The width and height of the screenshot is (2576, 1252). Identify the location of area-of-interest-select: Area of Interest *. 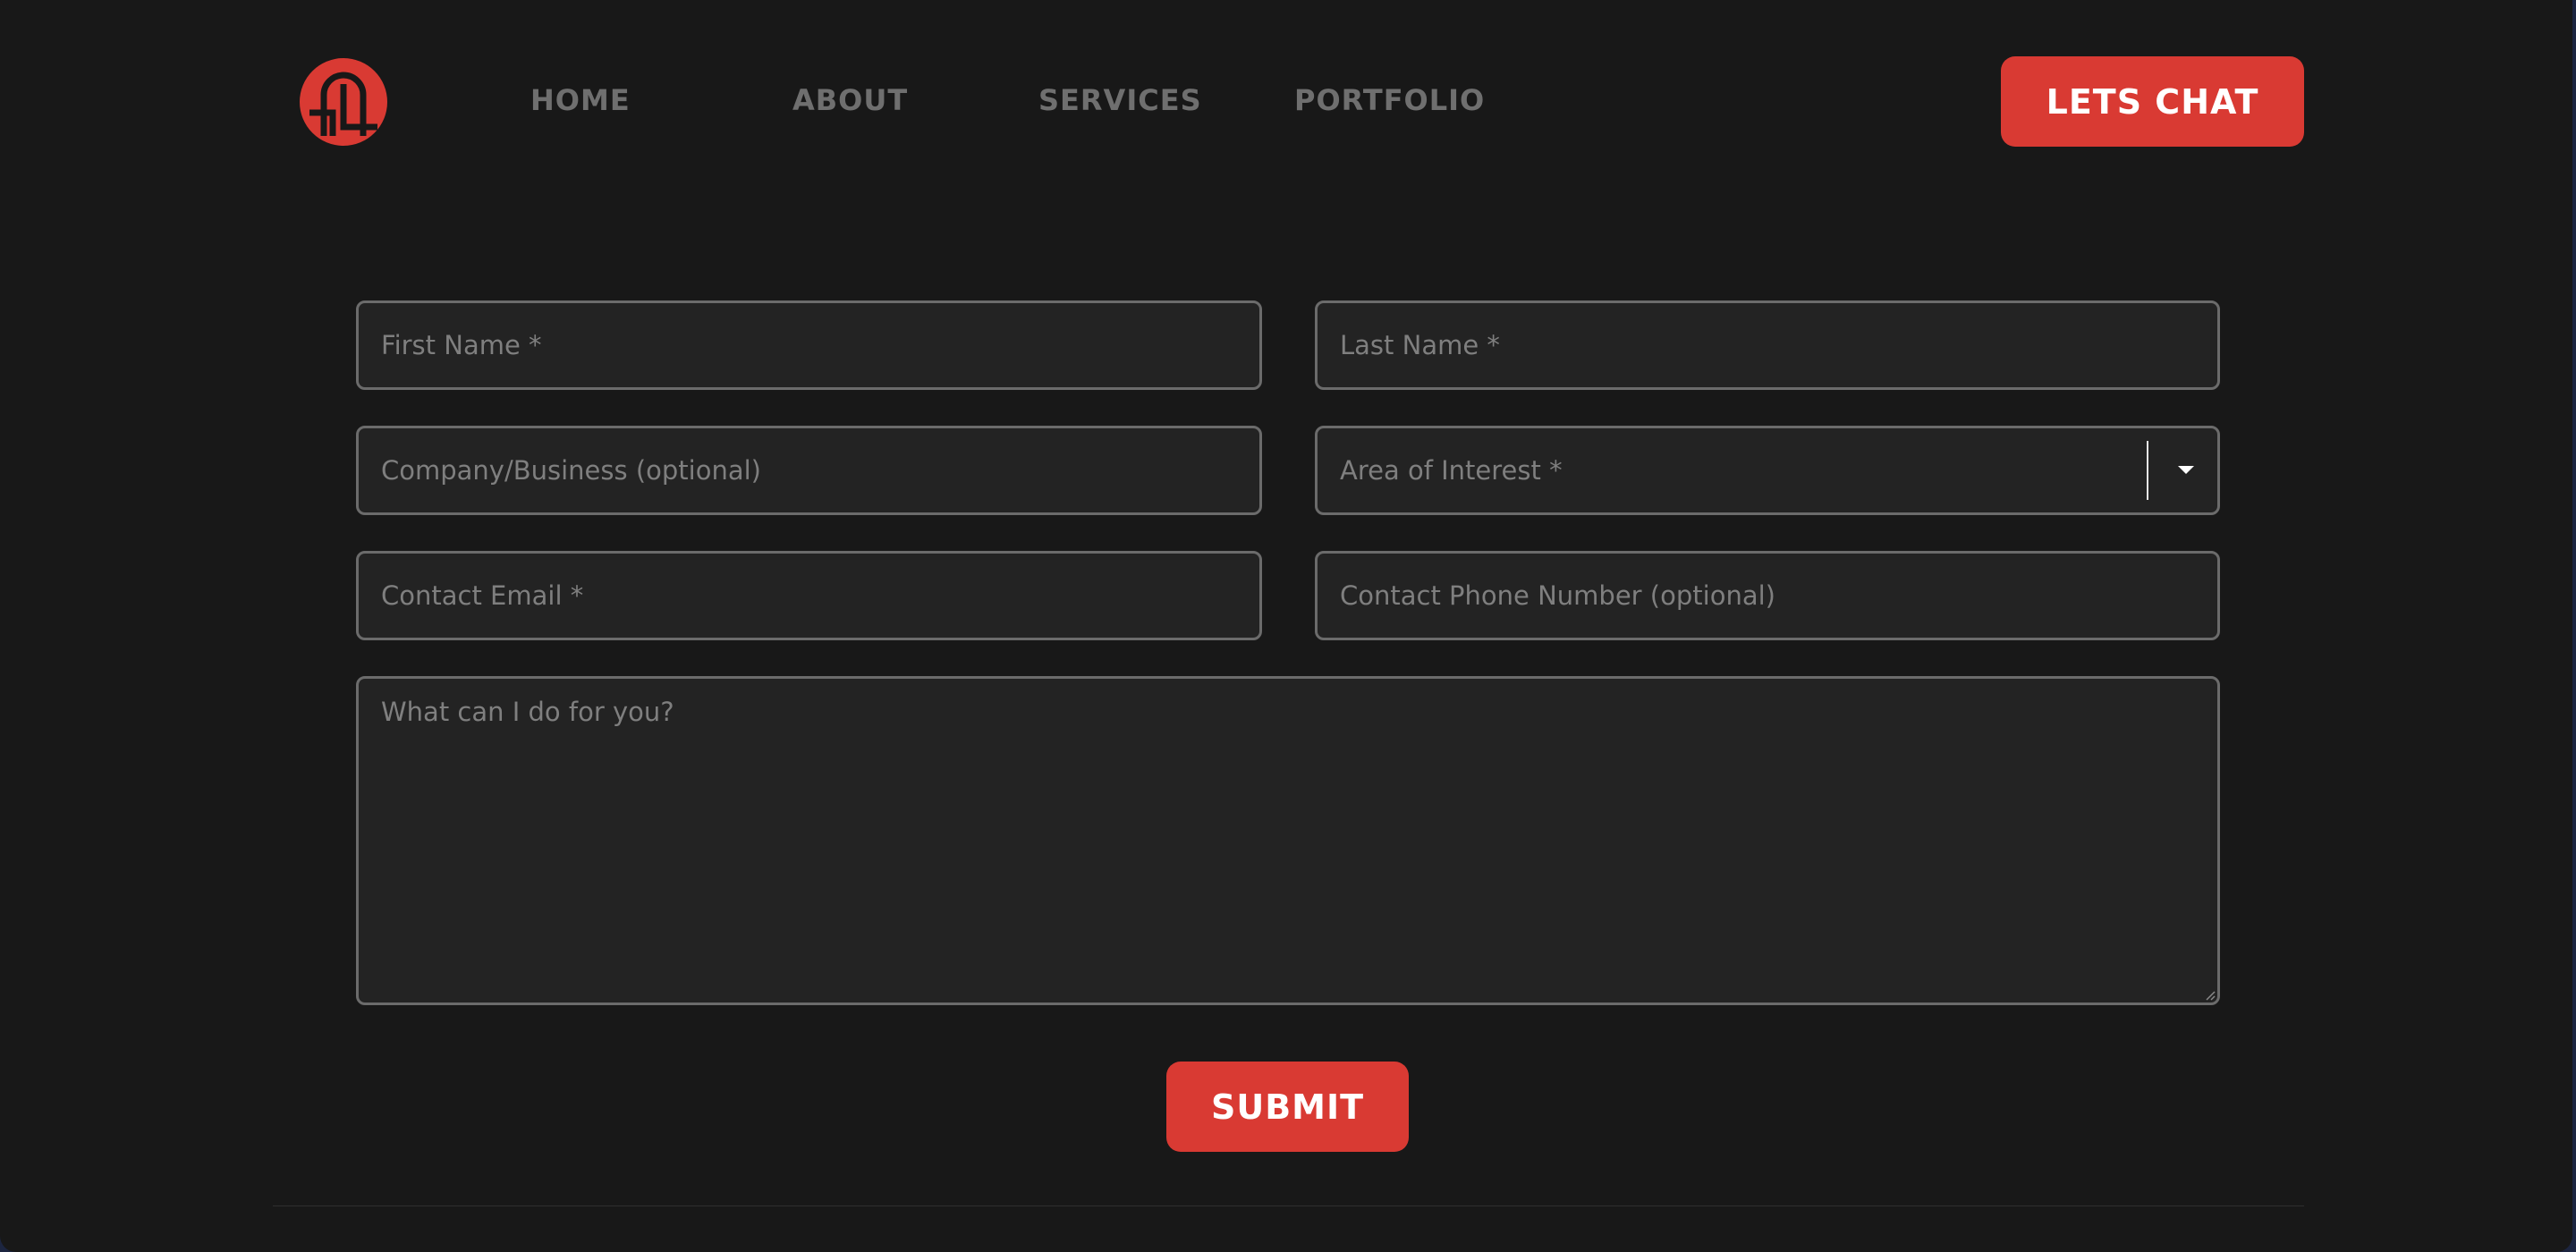
(1767, 471).